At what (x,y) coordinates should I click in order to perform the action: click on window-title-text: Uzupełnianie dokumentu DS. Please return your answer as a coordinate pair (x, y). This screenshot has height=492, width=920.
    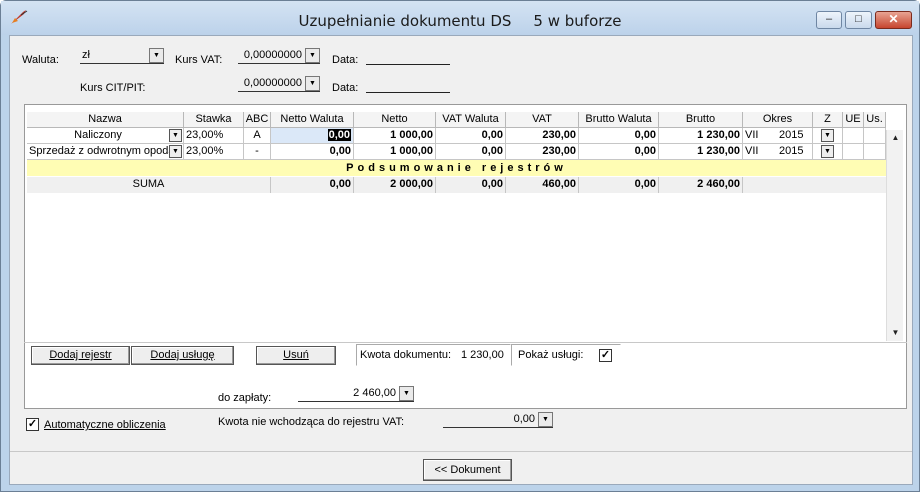
    Looking at the image, I should click on (405, 21).